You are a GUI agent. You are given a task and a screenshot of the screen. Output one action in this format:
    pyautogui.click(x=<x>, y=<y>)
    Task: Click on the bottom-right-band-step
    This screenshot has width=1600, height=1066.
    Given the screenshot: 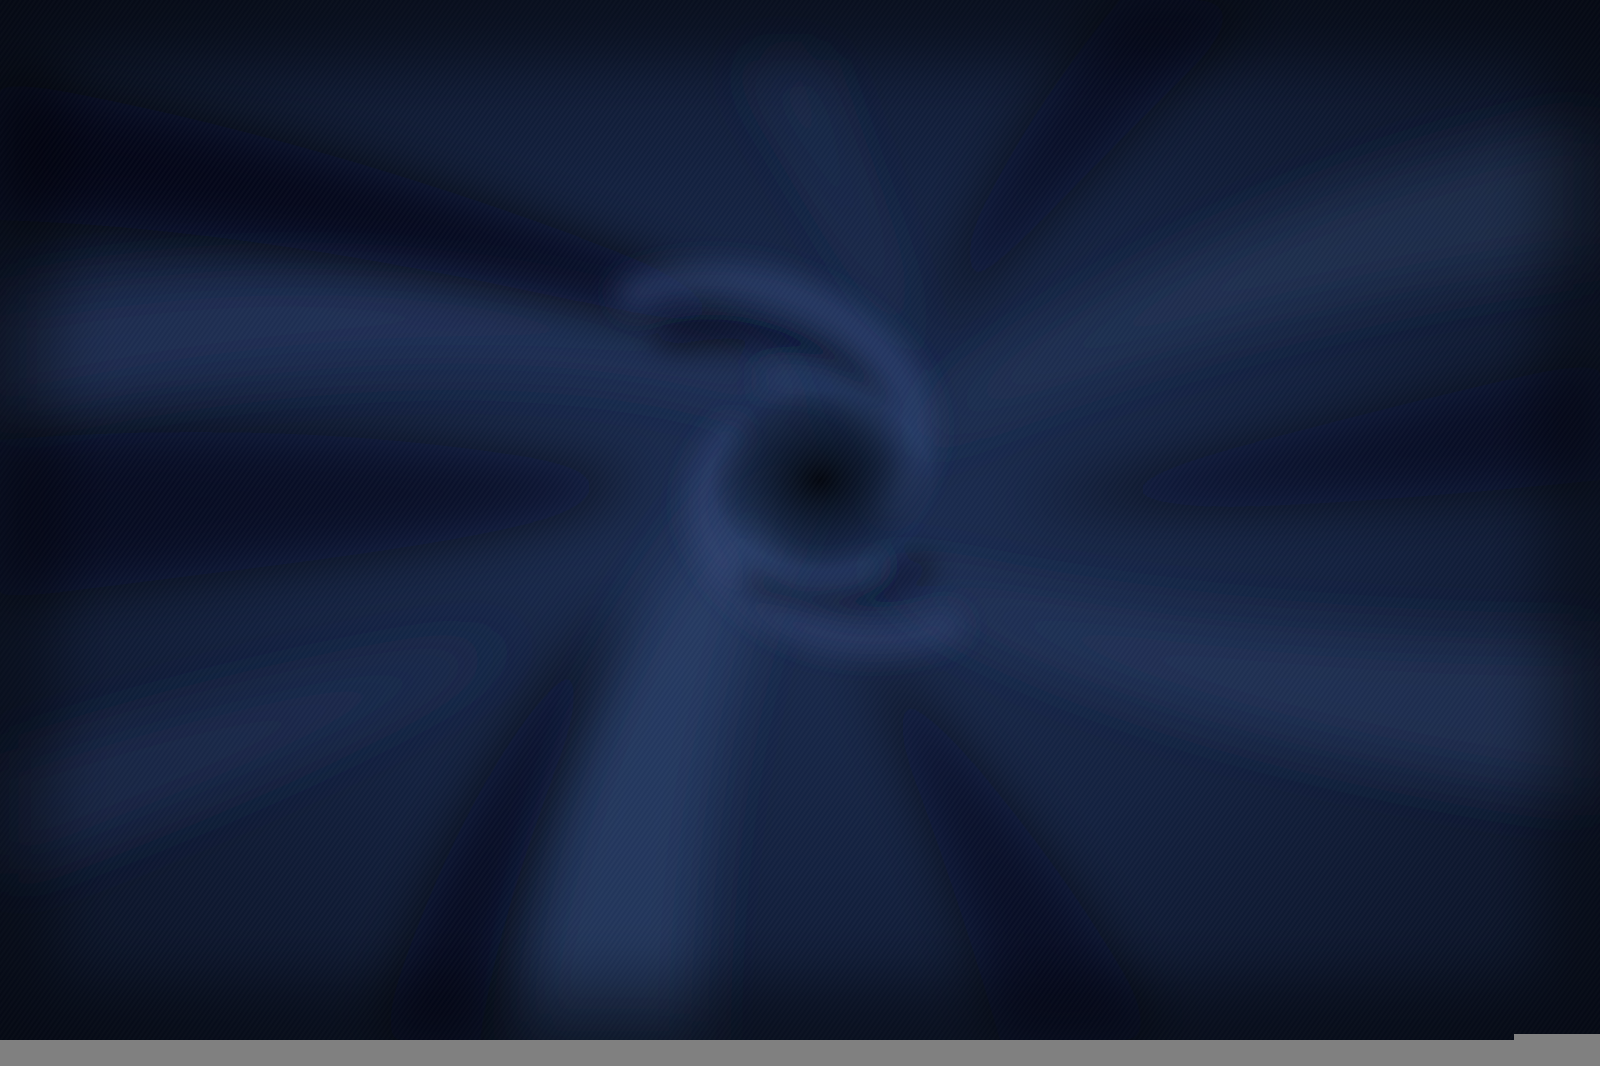 What is the action you would take?
    pyautogui.click(x=1557, y=1050)
    